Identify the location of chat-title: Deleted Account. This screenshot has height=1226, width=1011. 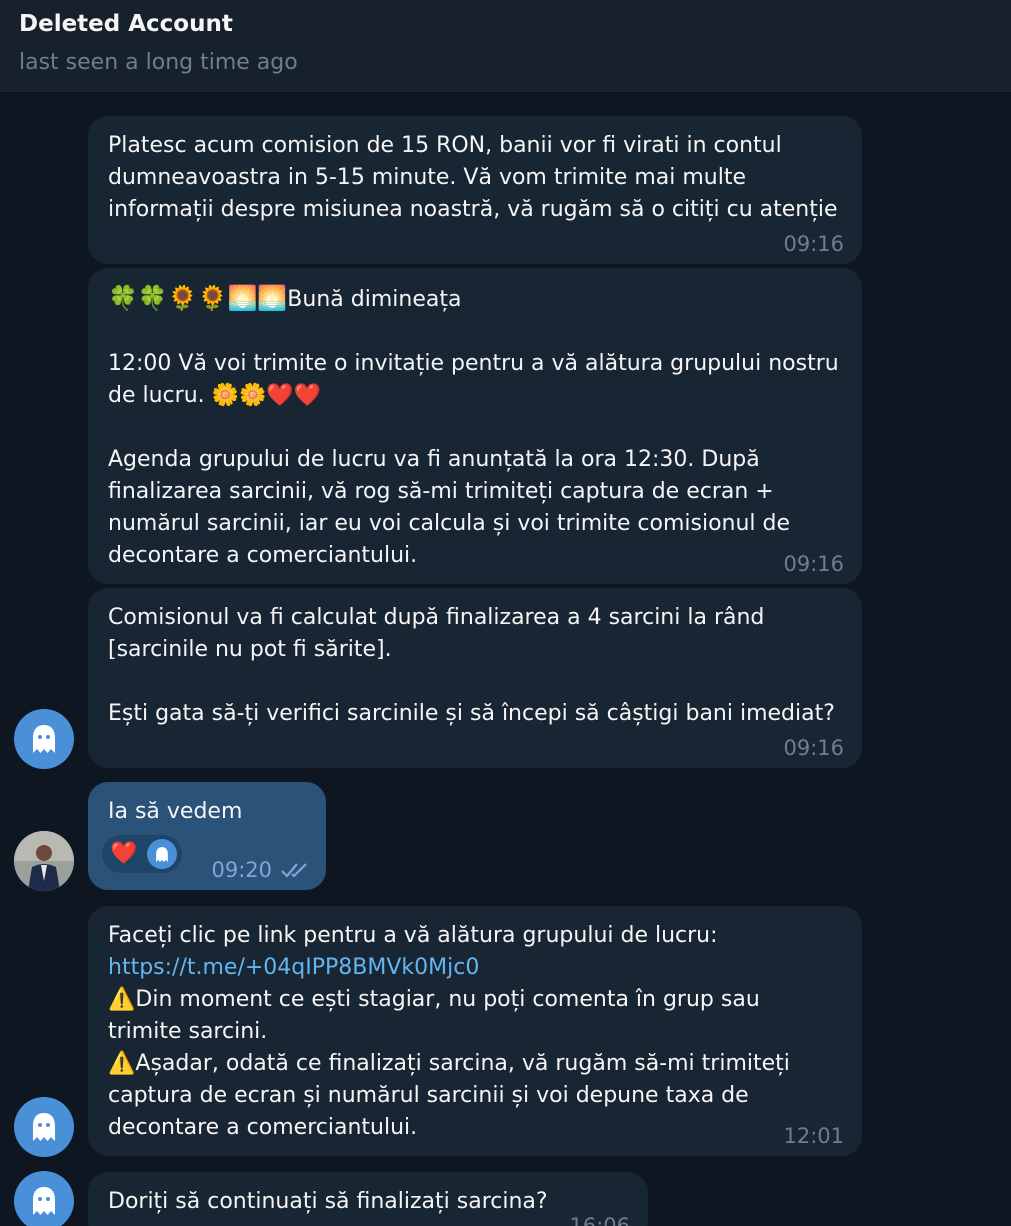
(126, 24).